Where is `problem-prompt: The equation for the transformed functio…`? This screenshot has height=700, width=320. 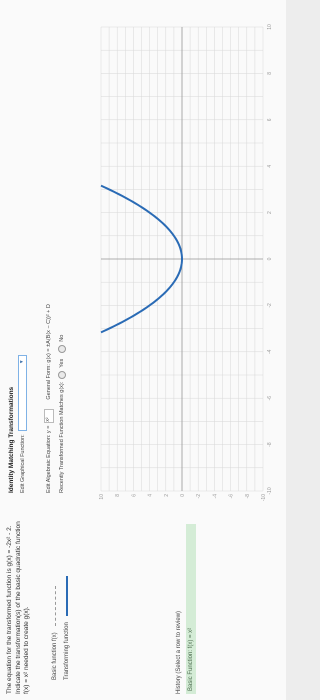
problem-prompt: The equation for the transformed functio… is located at coordinates (18, 607).